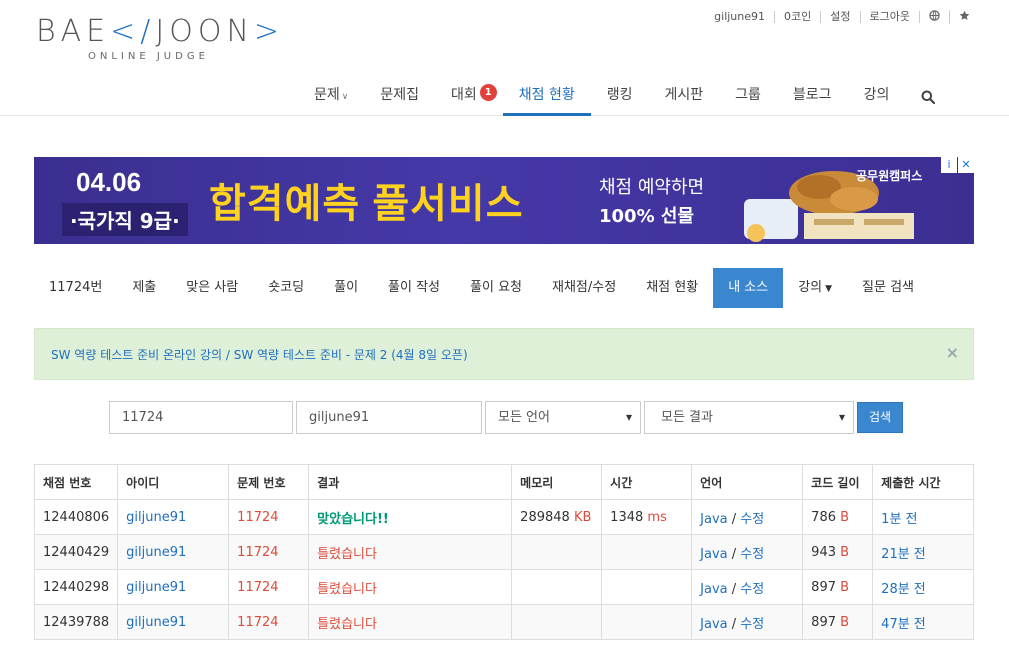  What do you see at coordinates (76, 482) in the screenshot?
I see `col-submission-id: 채점 번호` at bounding box center [76, 482].